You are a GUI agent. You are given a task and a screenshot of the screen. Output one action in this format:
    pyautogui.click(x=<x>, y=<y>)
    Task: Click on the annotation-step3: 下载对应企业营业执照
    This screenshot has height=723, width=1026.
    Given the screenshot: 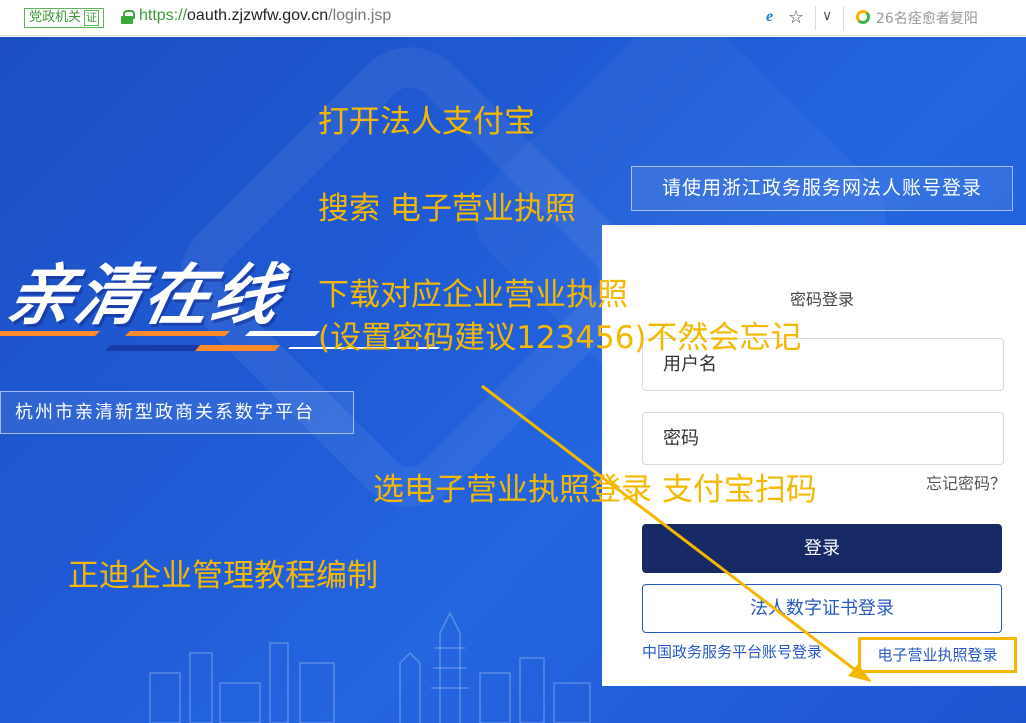 What is the action you would take?
    pyautogui.click(x=473, y=295)
    